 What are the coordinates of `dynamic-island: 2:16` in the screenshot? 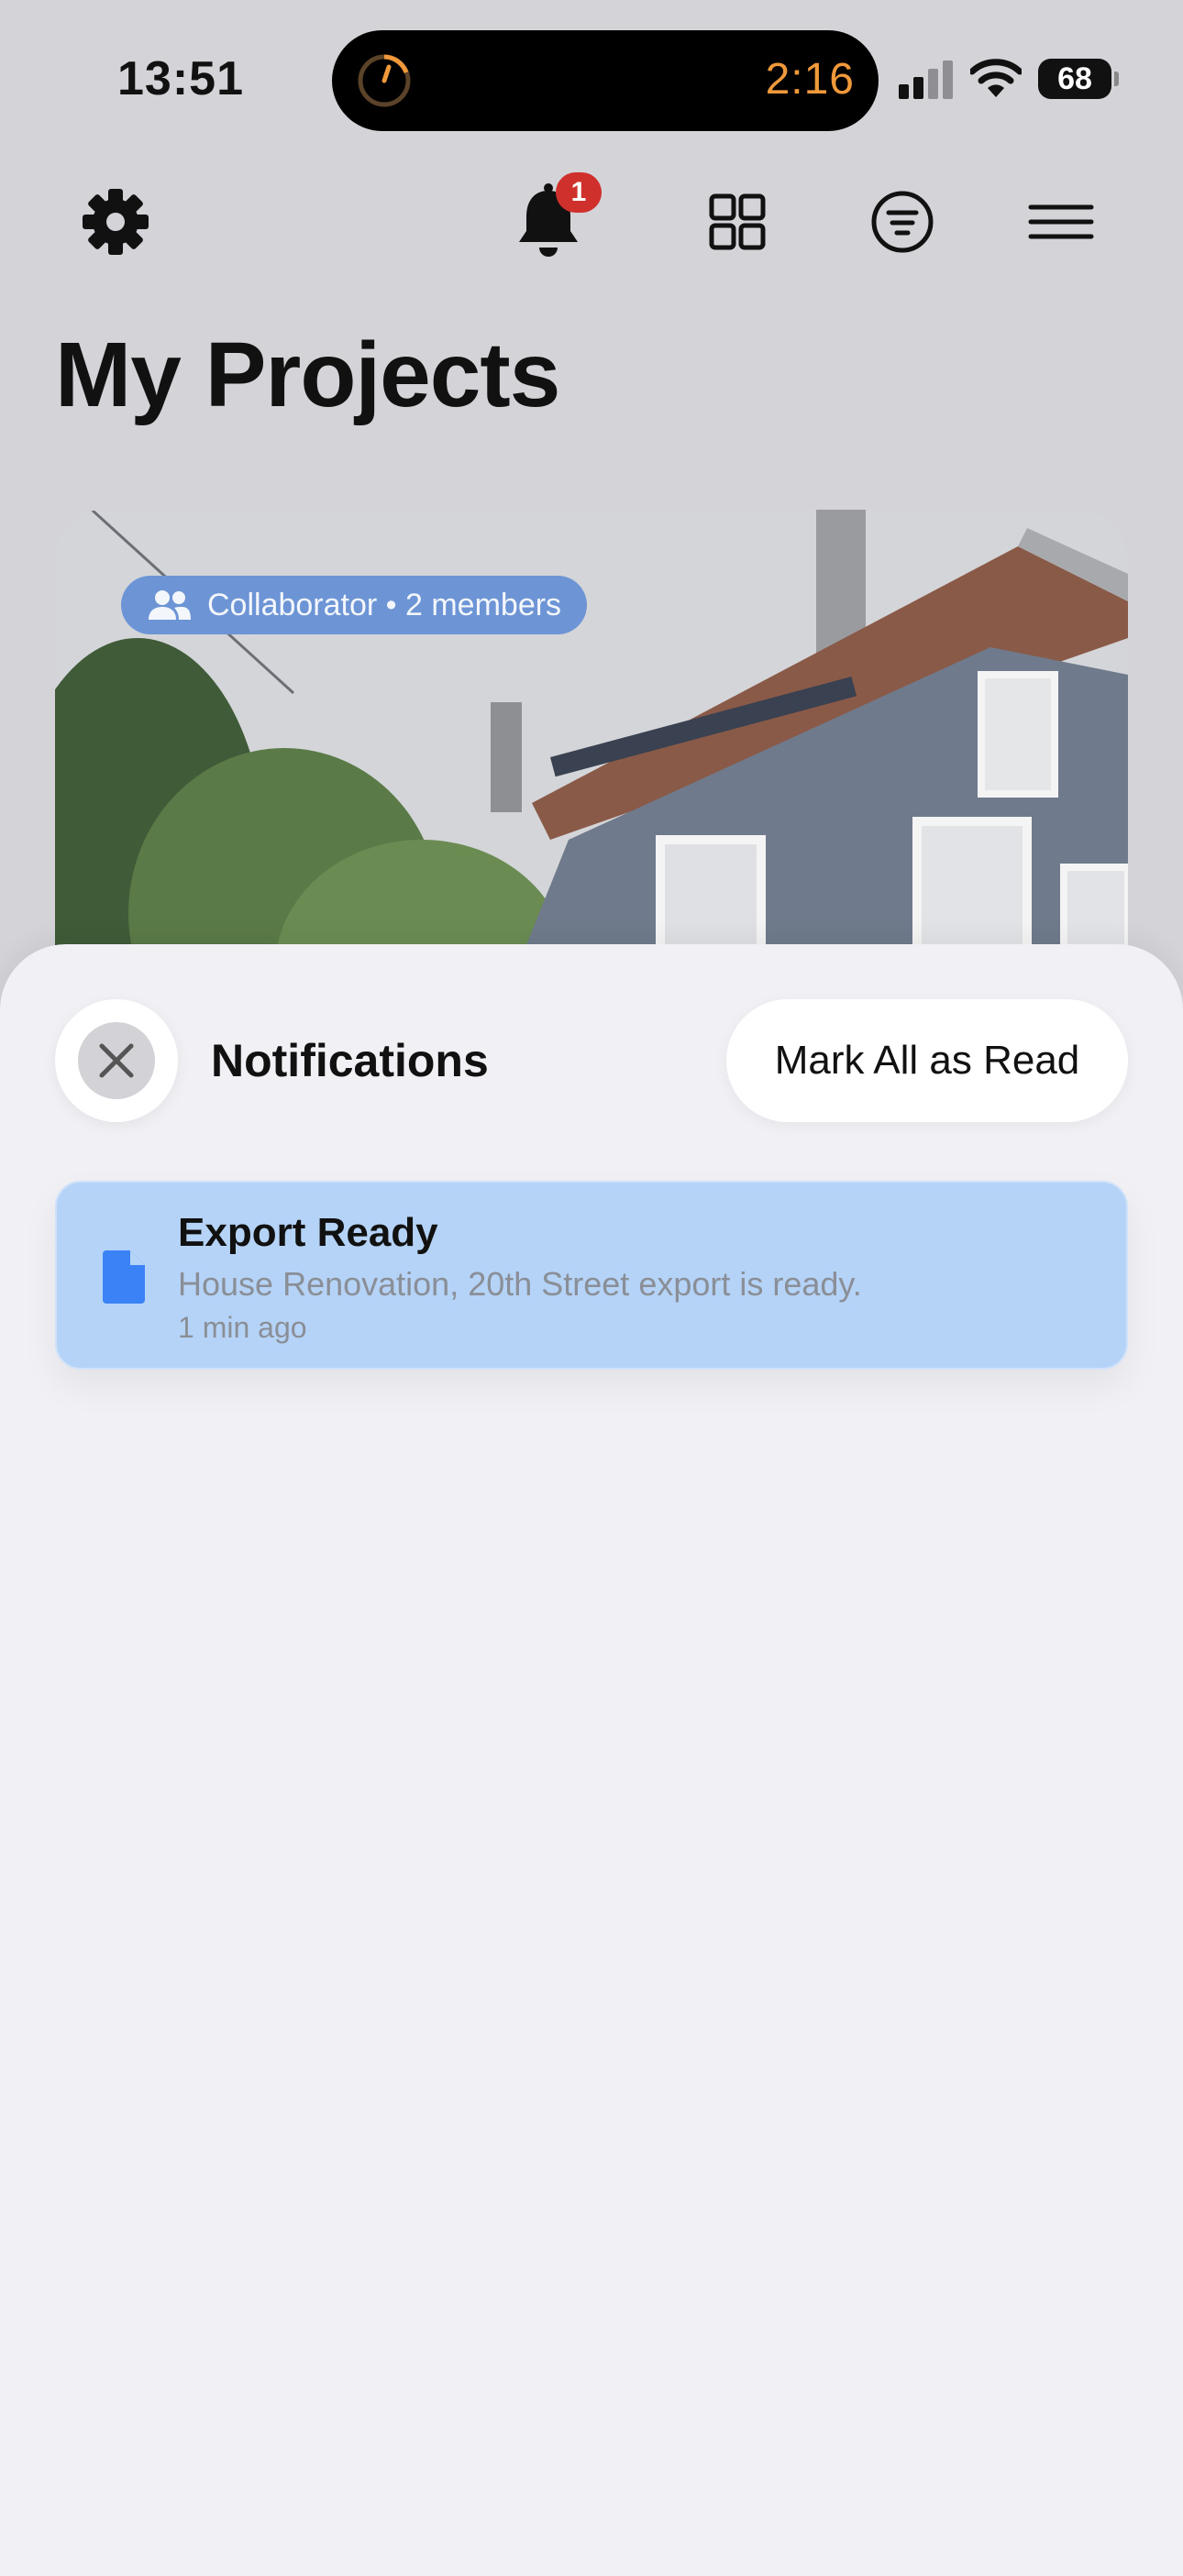 It's located at (605, 81).